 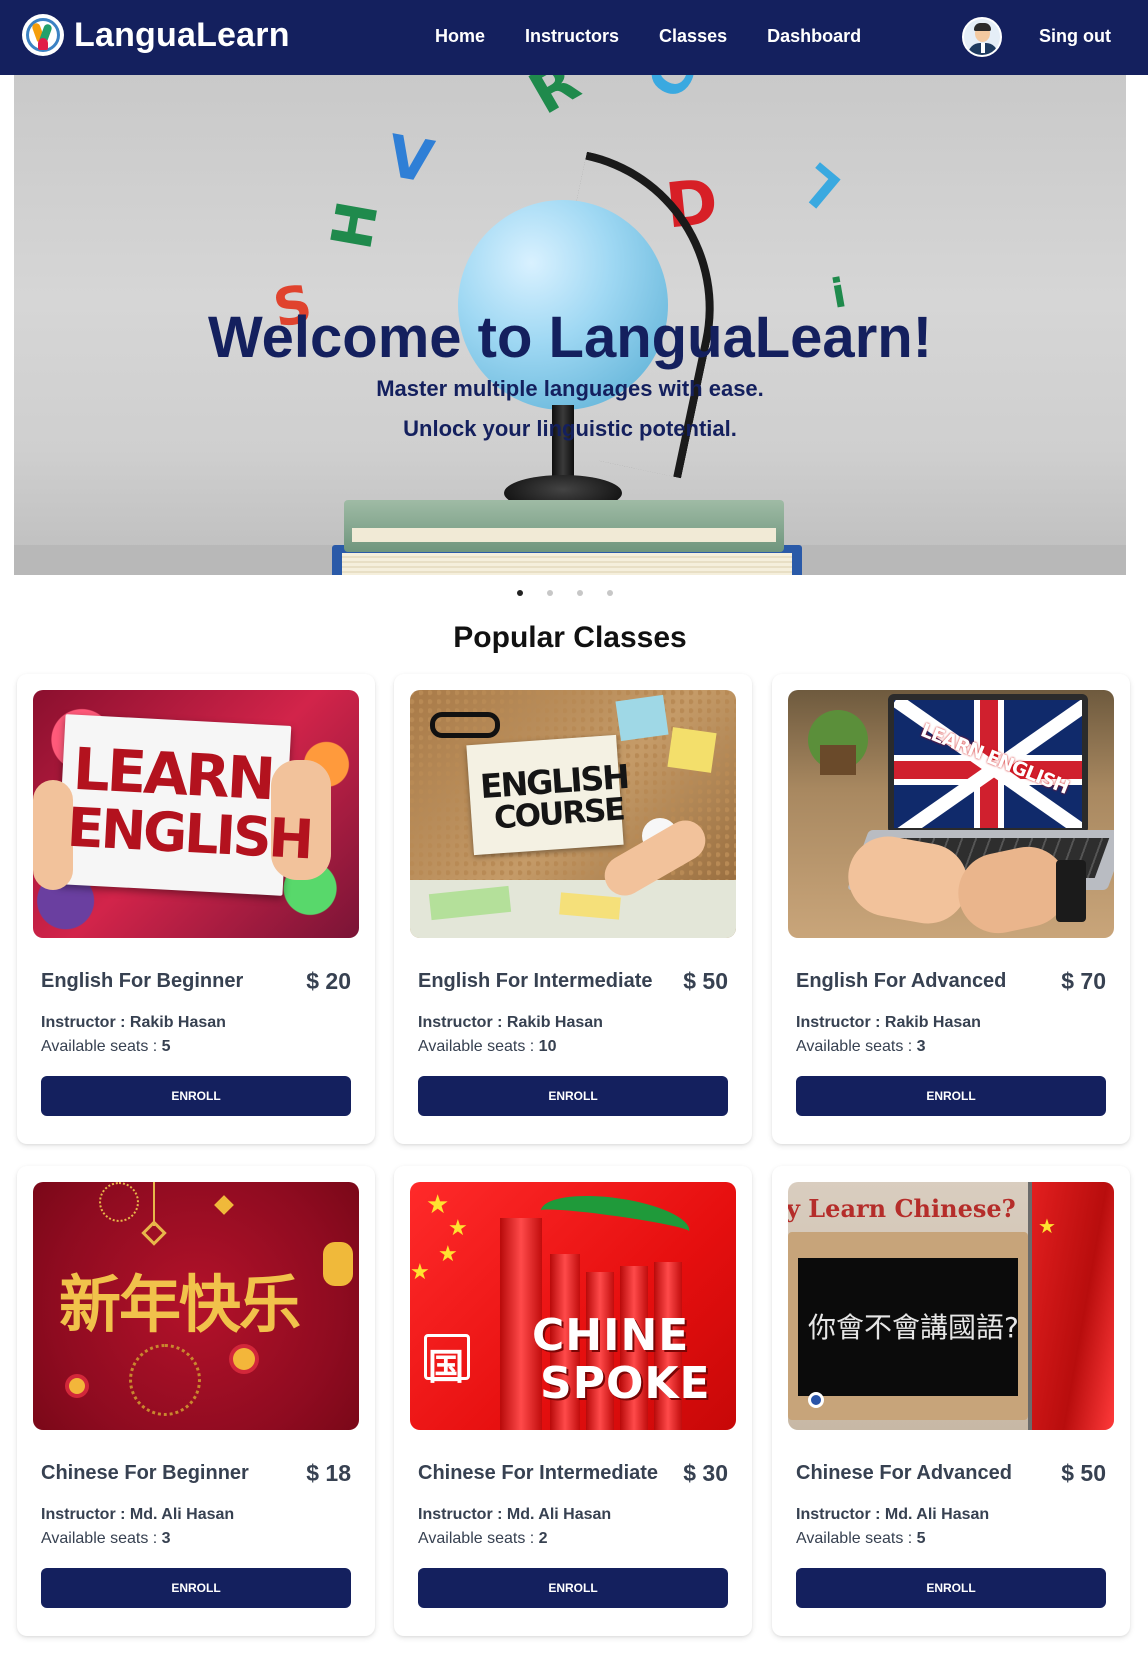 I want to click on class-image-chinese-new-year: 新年快乐, so click(x=196, y=1306).